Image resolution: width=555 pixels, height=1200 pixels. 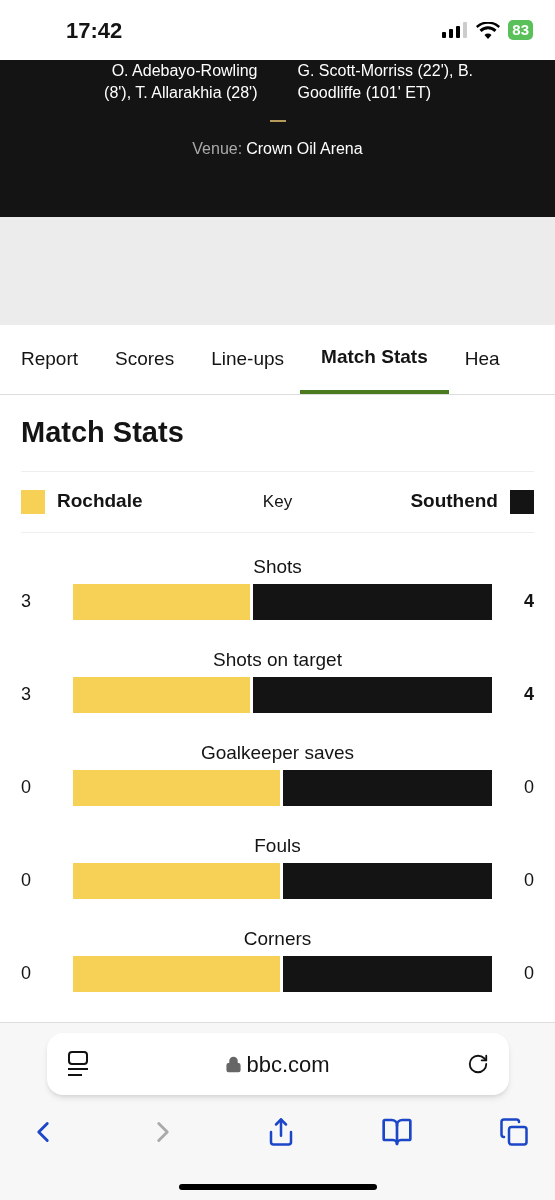 I want to click on home-key-swatch, so click(x=33, y=501).